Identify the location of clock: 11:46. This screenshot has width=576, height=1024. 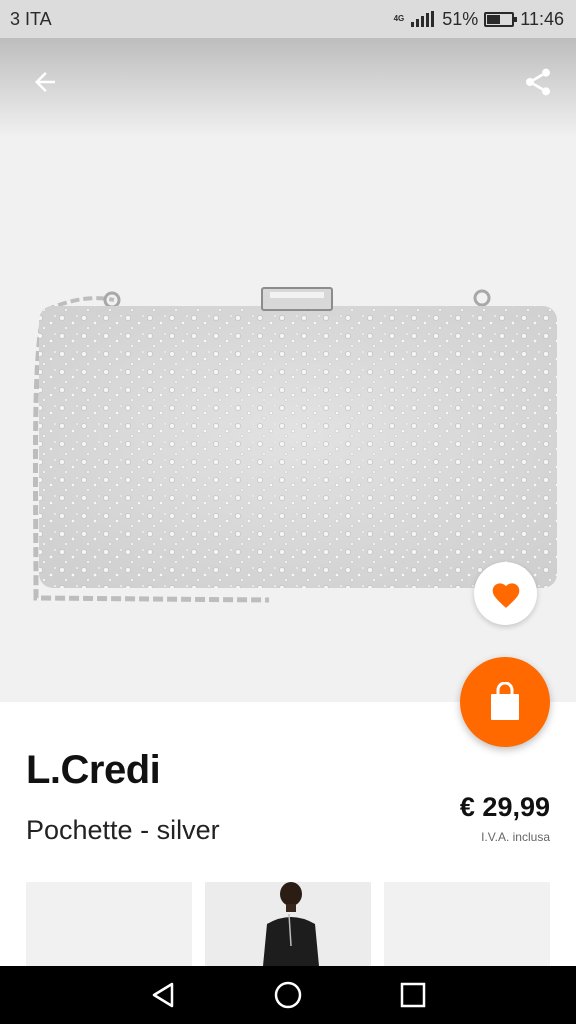
(542, 18).